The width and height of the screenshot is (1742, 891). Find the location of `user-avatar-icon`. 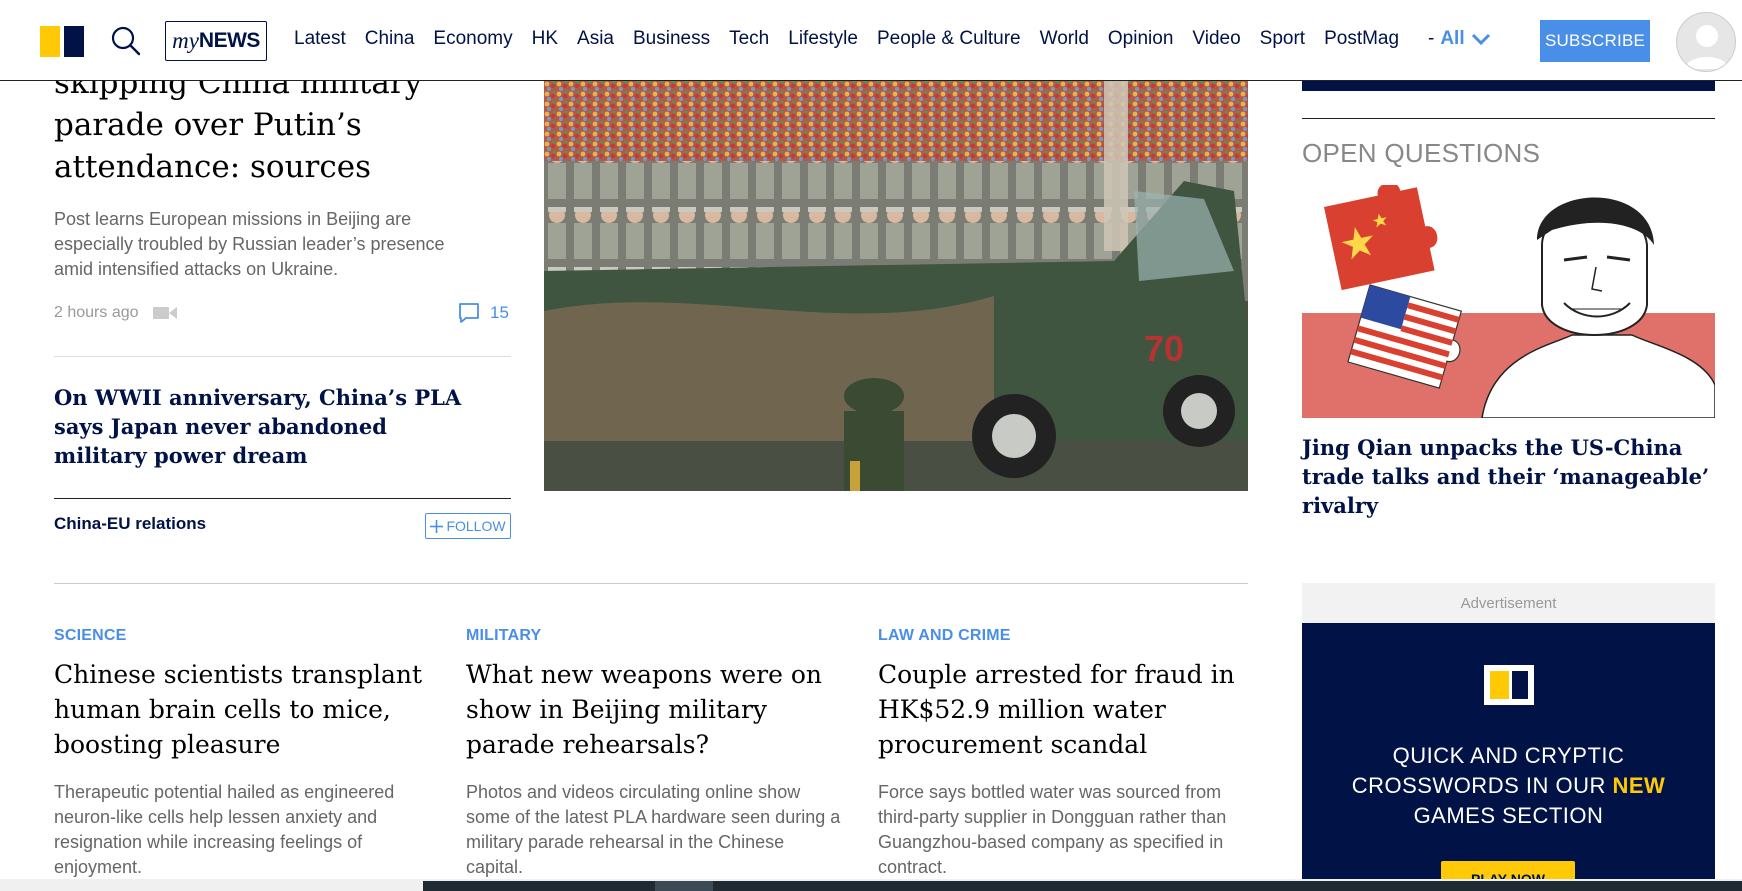

user-avatar-icon is located at coordinates (1706, 42).